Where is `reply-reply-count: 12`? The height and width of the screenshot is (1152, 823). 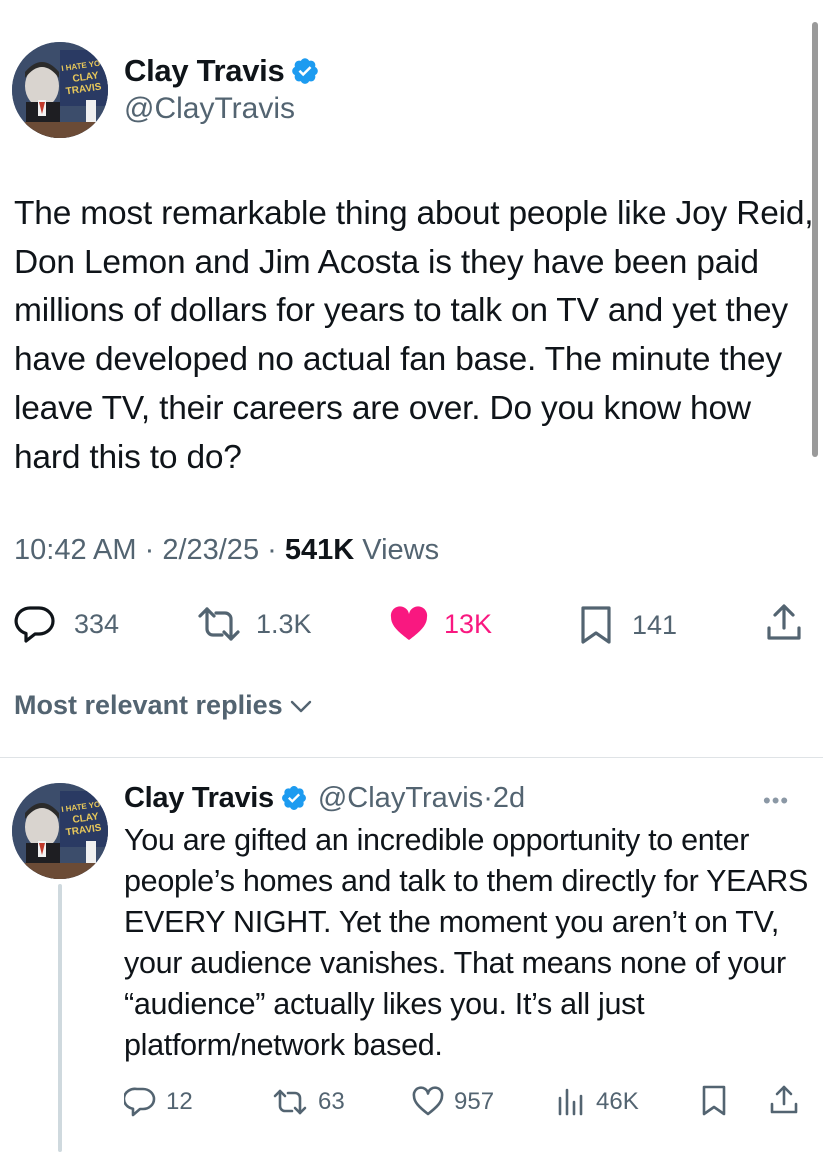 reply-reply-count: 12 is located at coordinates (179, 1101).